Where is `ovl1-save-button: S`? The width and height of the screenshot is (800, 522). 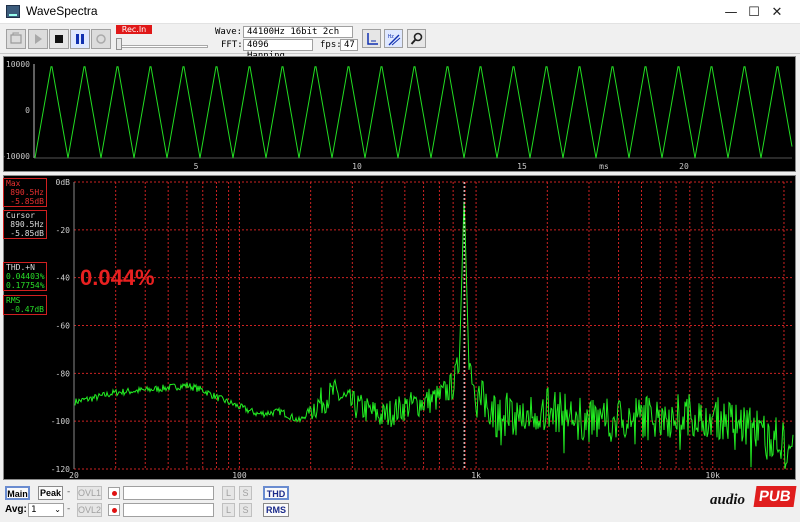 ovl1-save-button: S is located at coordinates (245, 493).